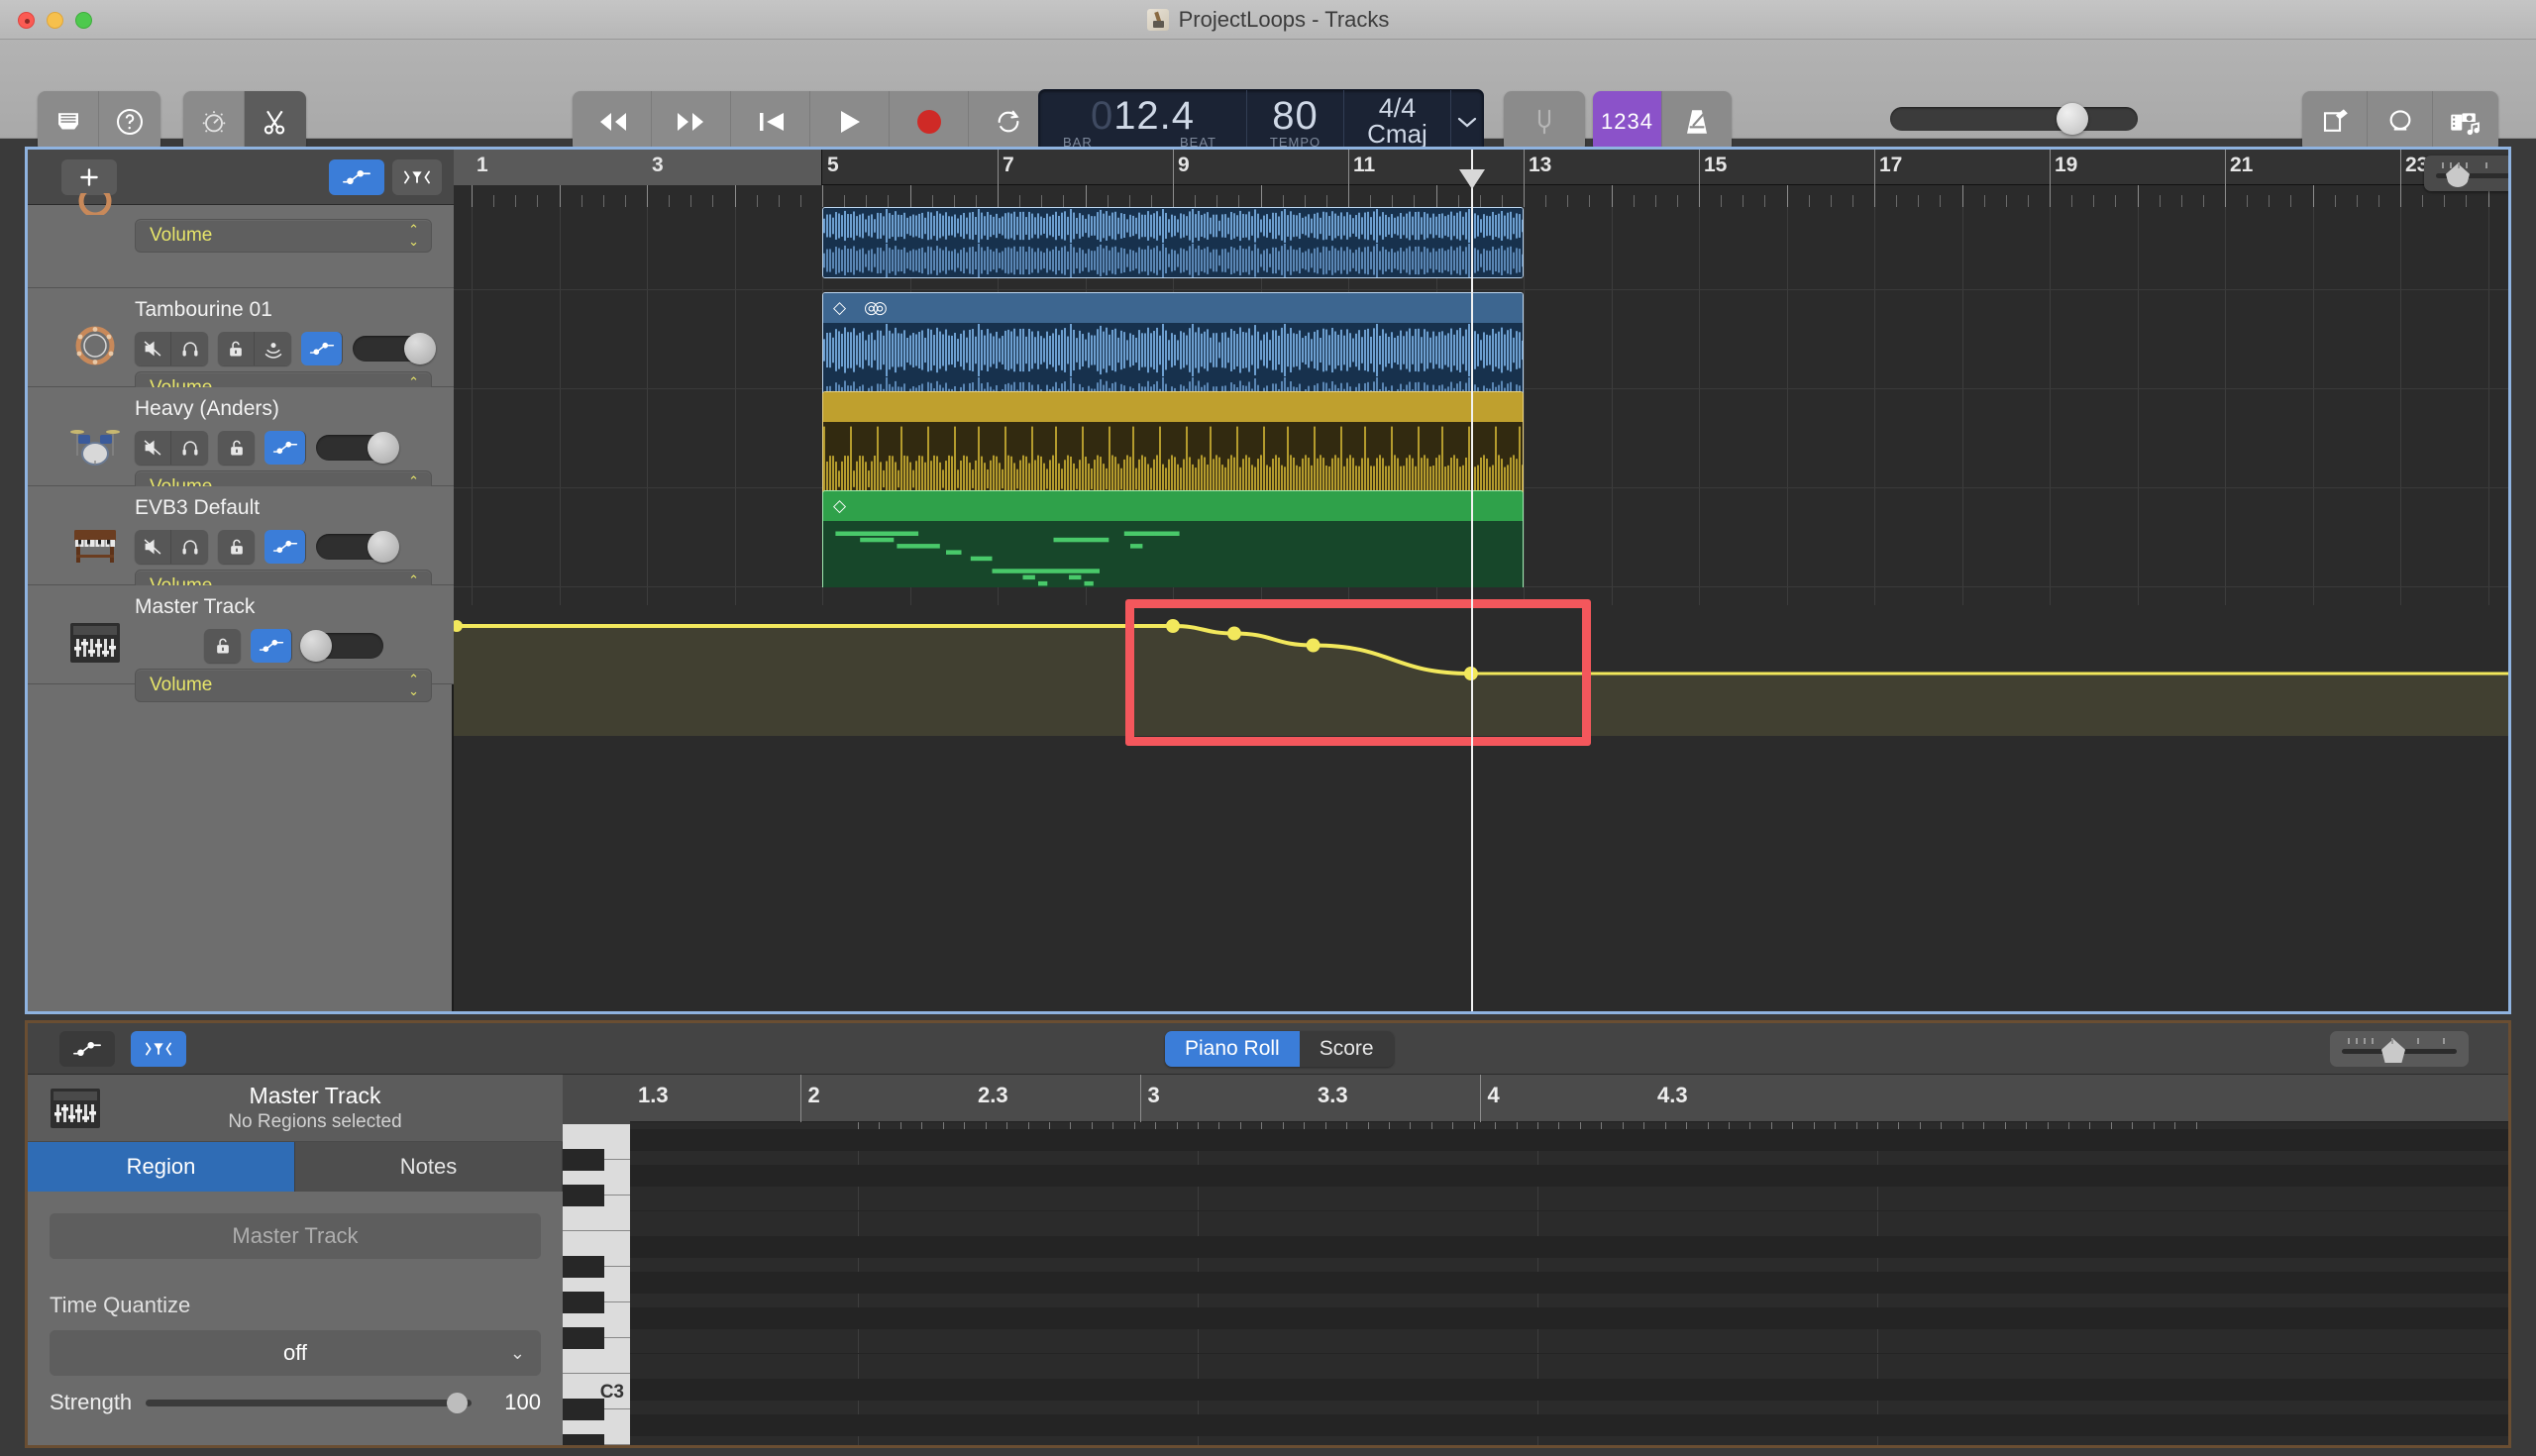 This screenshot has width=2536, height=1456. I want to click on track-name: Tambourine 01, so click(203, 310).